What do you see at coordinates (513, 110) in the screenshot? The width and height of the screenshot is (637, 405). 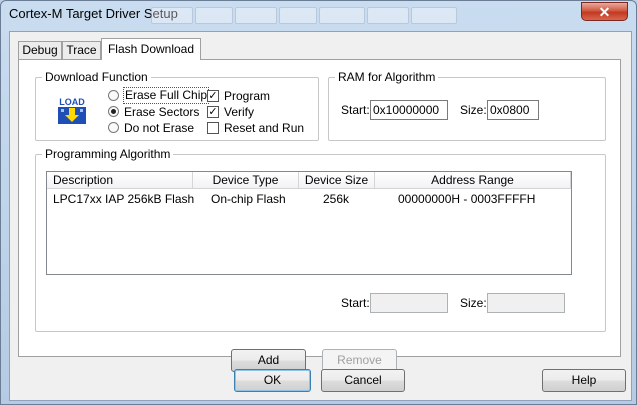 I see `ram-size-input: 0x0800` at bounding box center [513, 110].